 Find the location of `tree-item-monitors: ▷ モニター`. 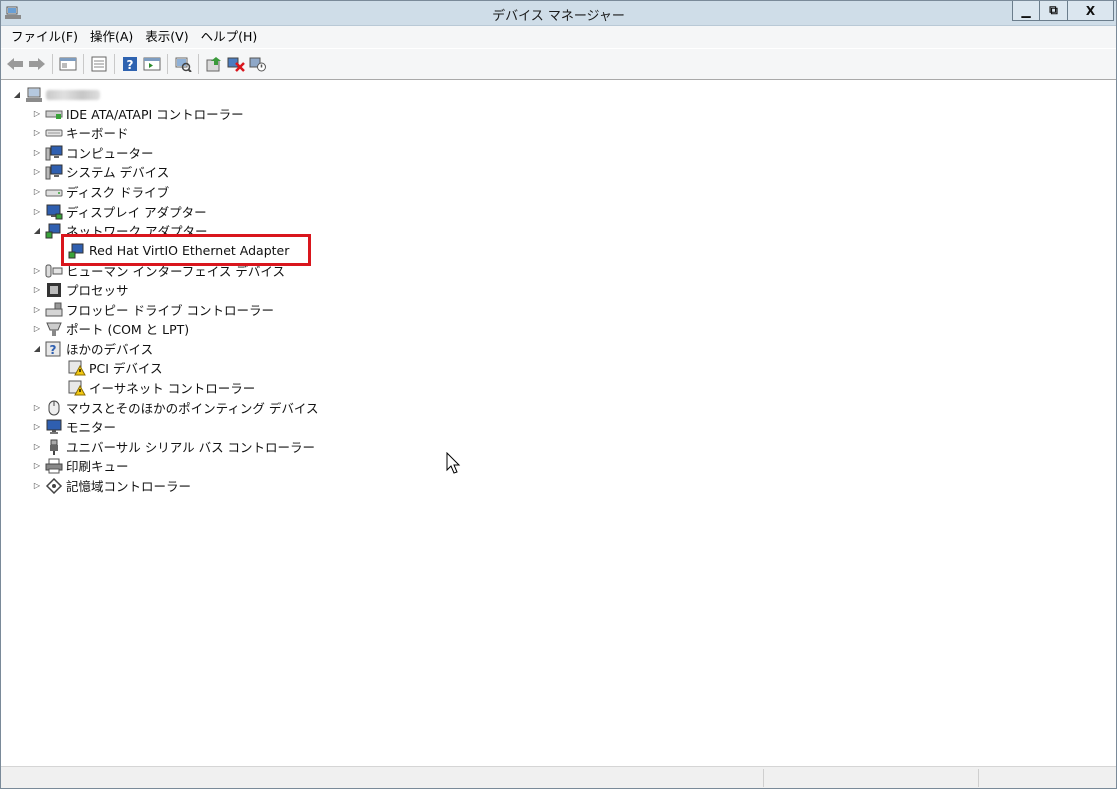

tree-item-monitors: ▷ モニター is located at coordinates (73, 426).